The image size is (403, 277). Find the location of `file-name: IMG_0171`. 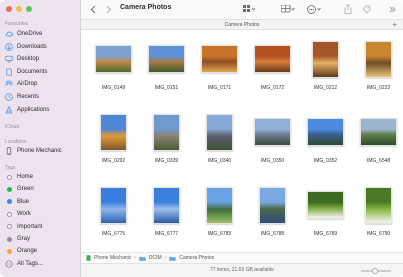

file-name: IMG_0171 is located at coordinates (219, 88).